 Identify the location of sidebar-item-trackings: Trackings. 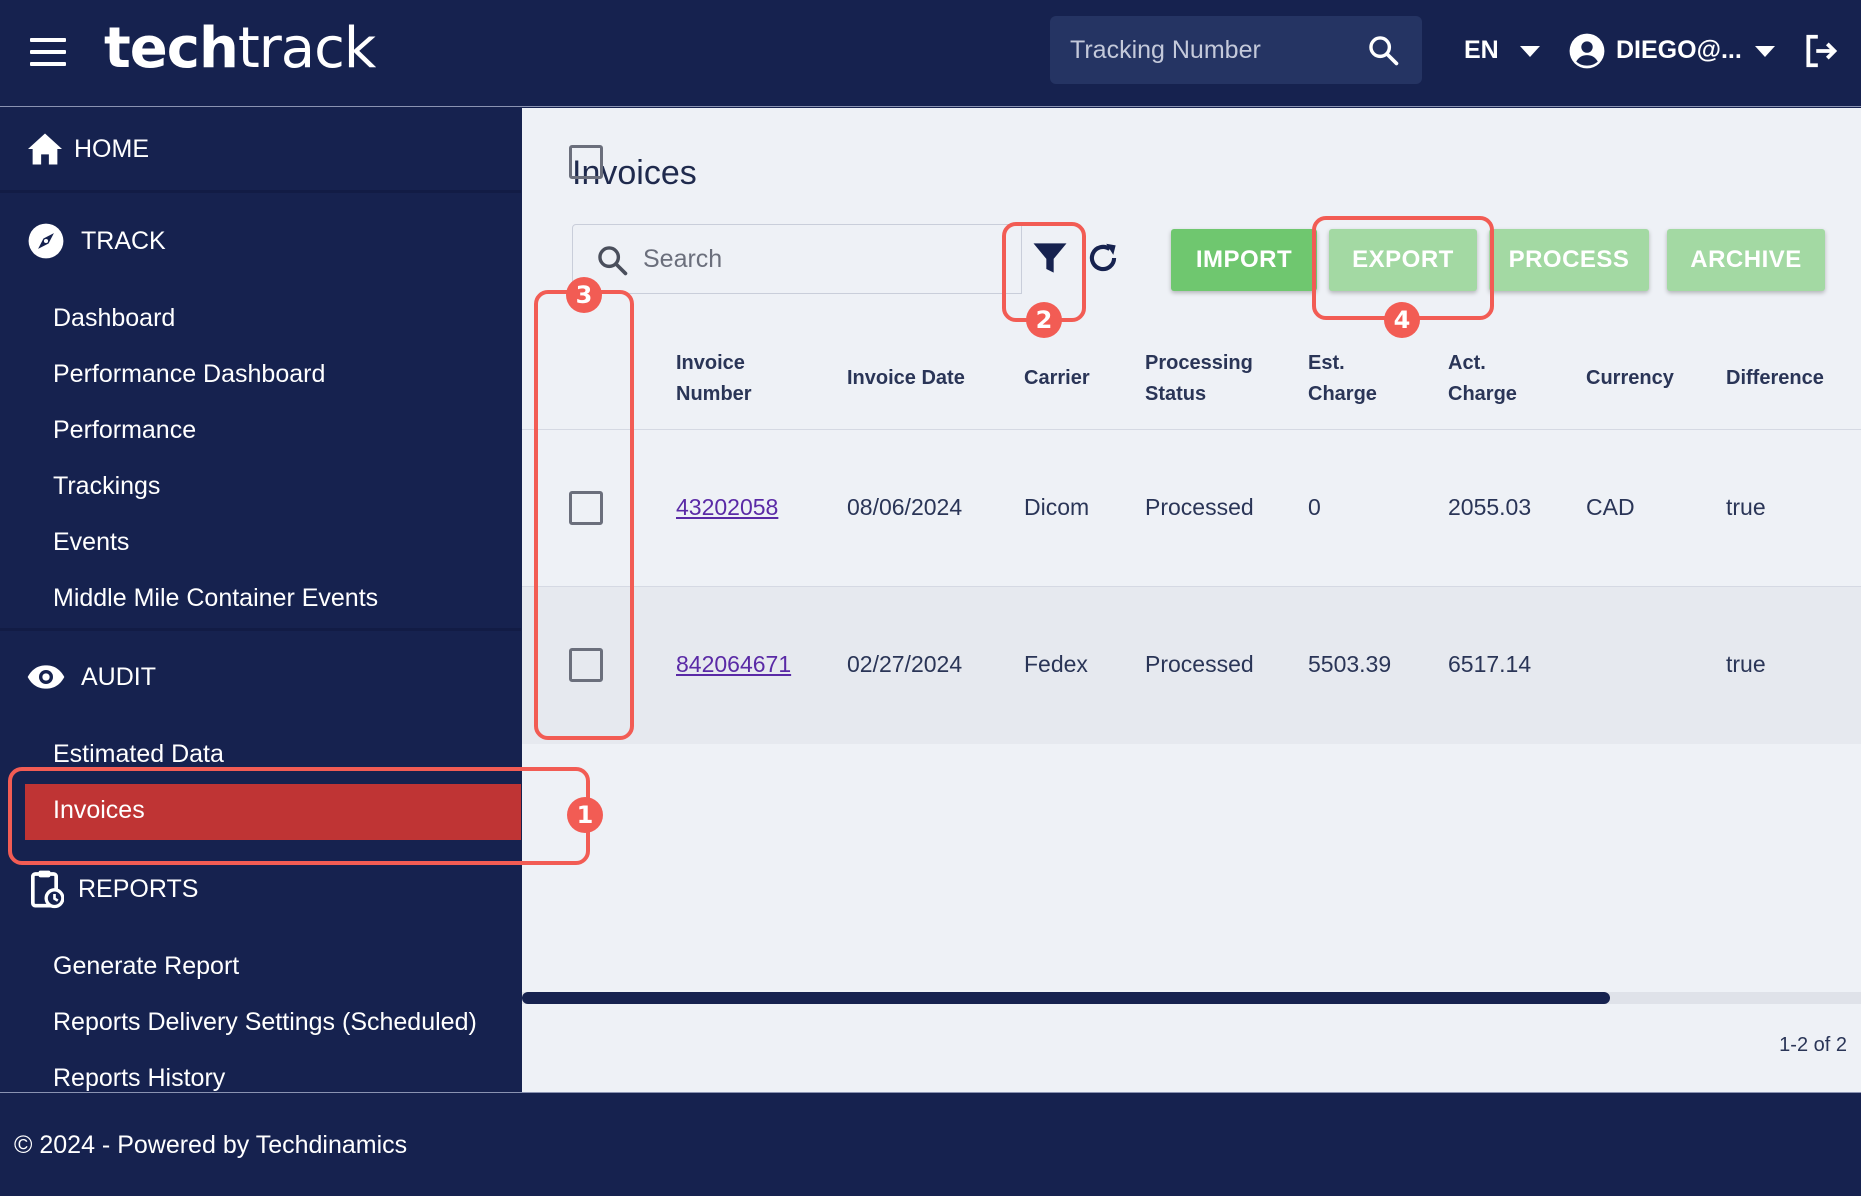
(106, 486).